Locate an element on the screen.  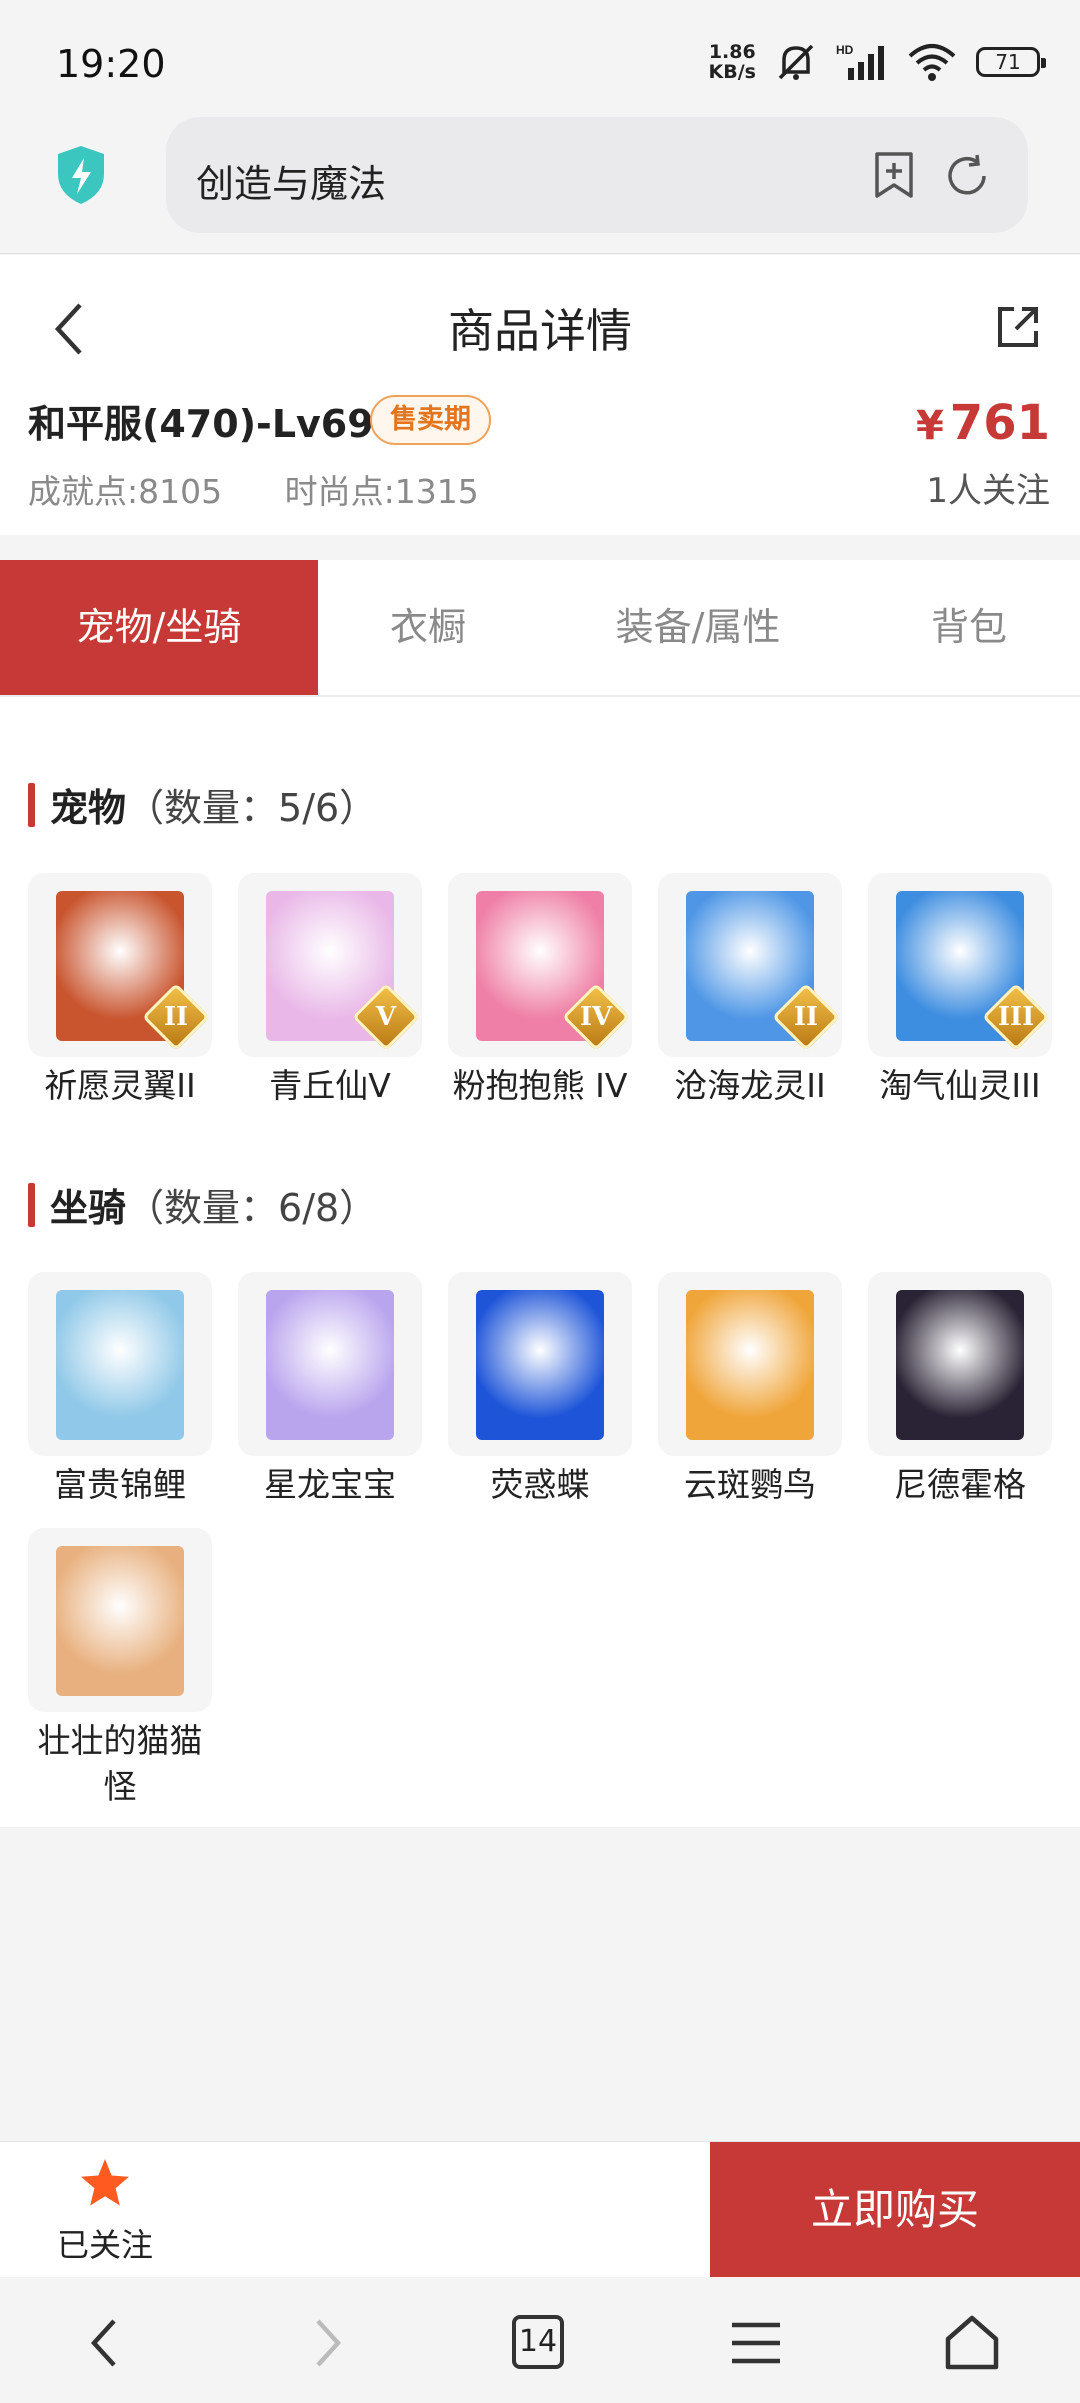
mounts-card: 尼德霍格 is located at coordinates (960, 1390).